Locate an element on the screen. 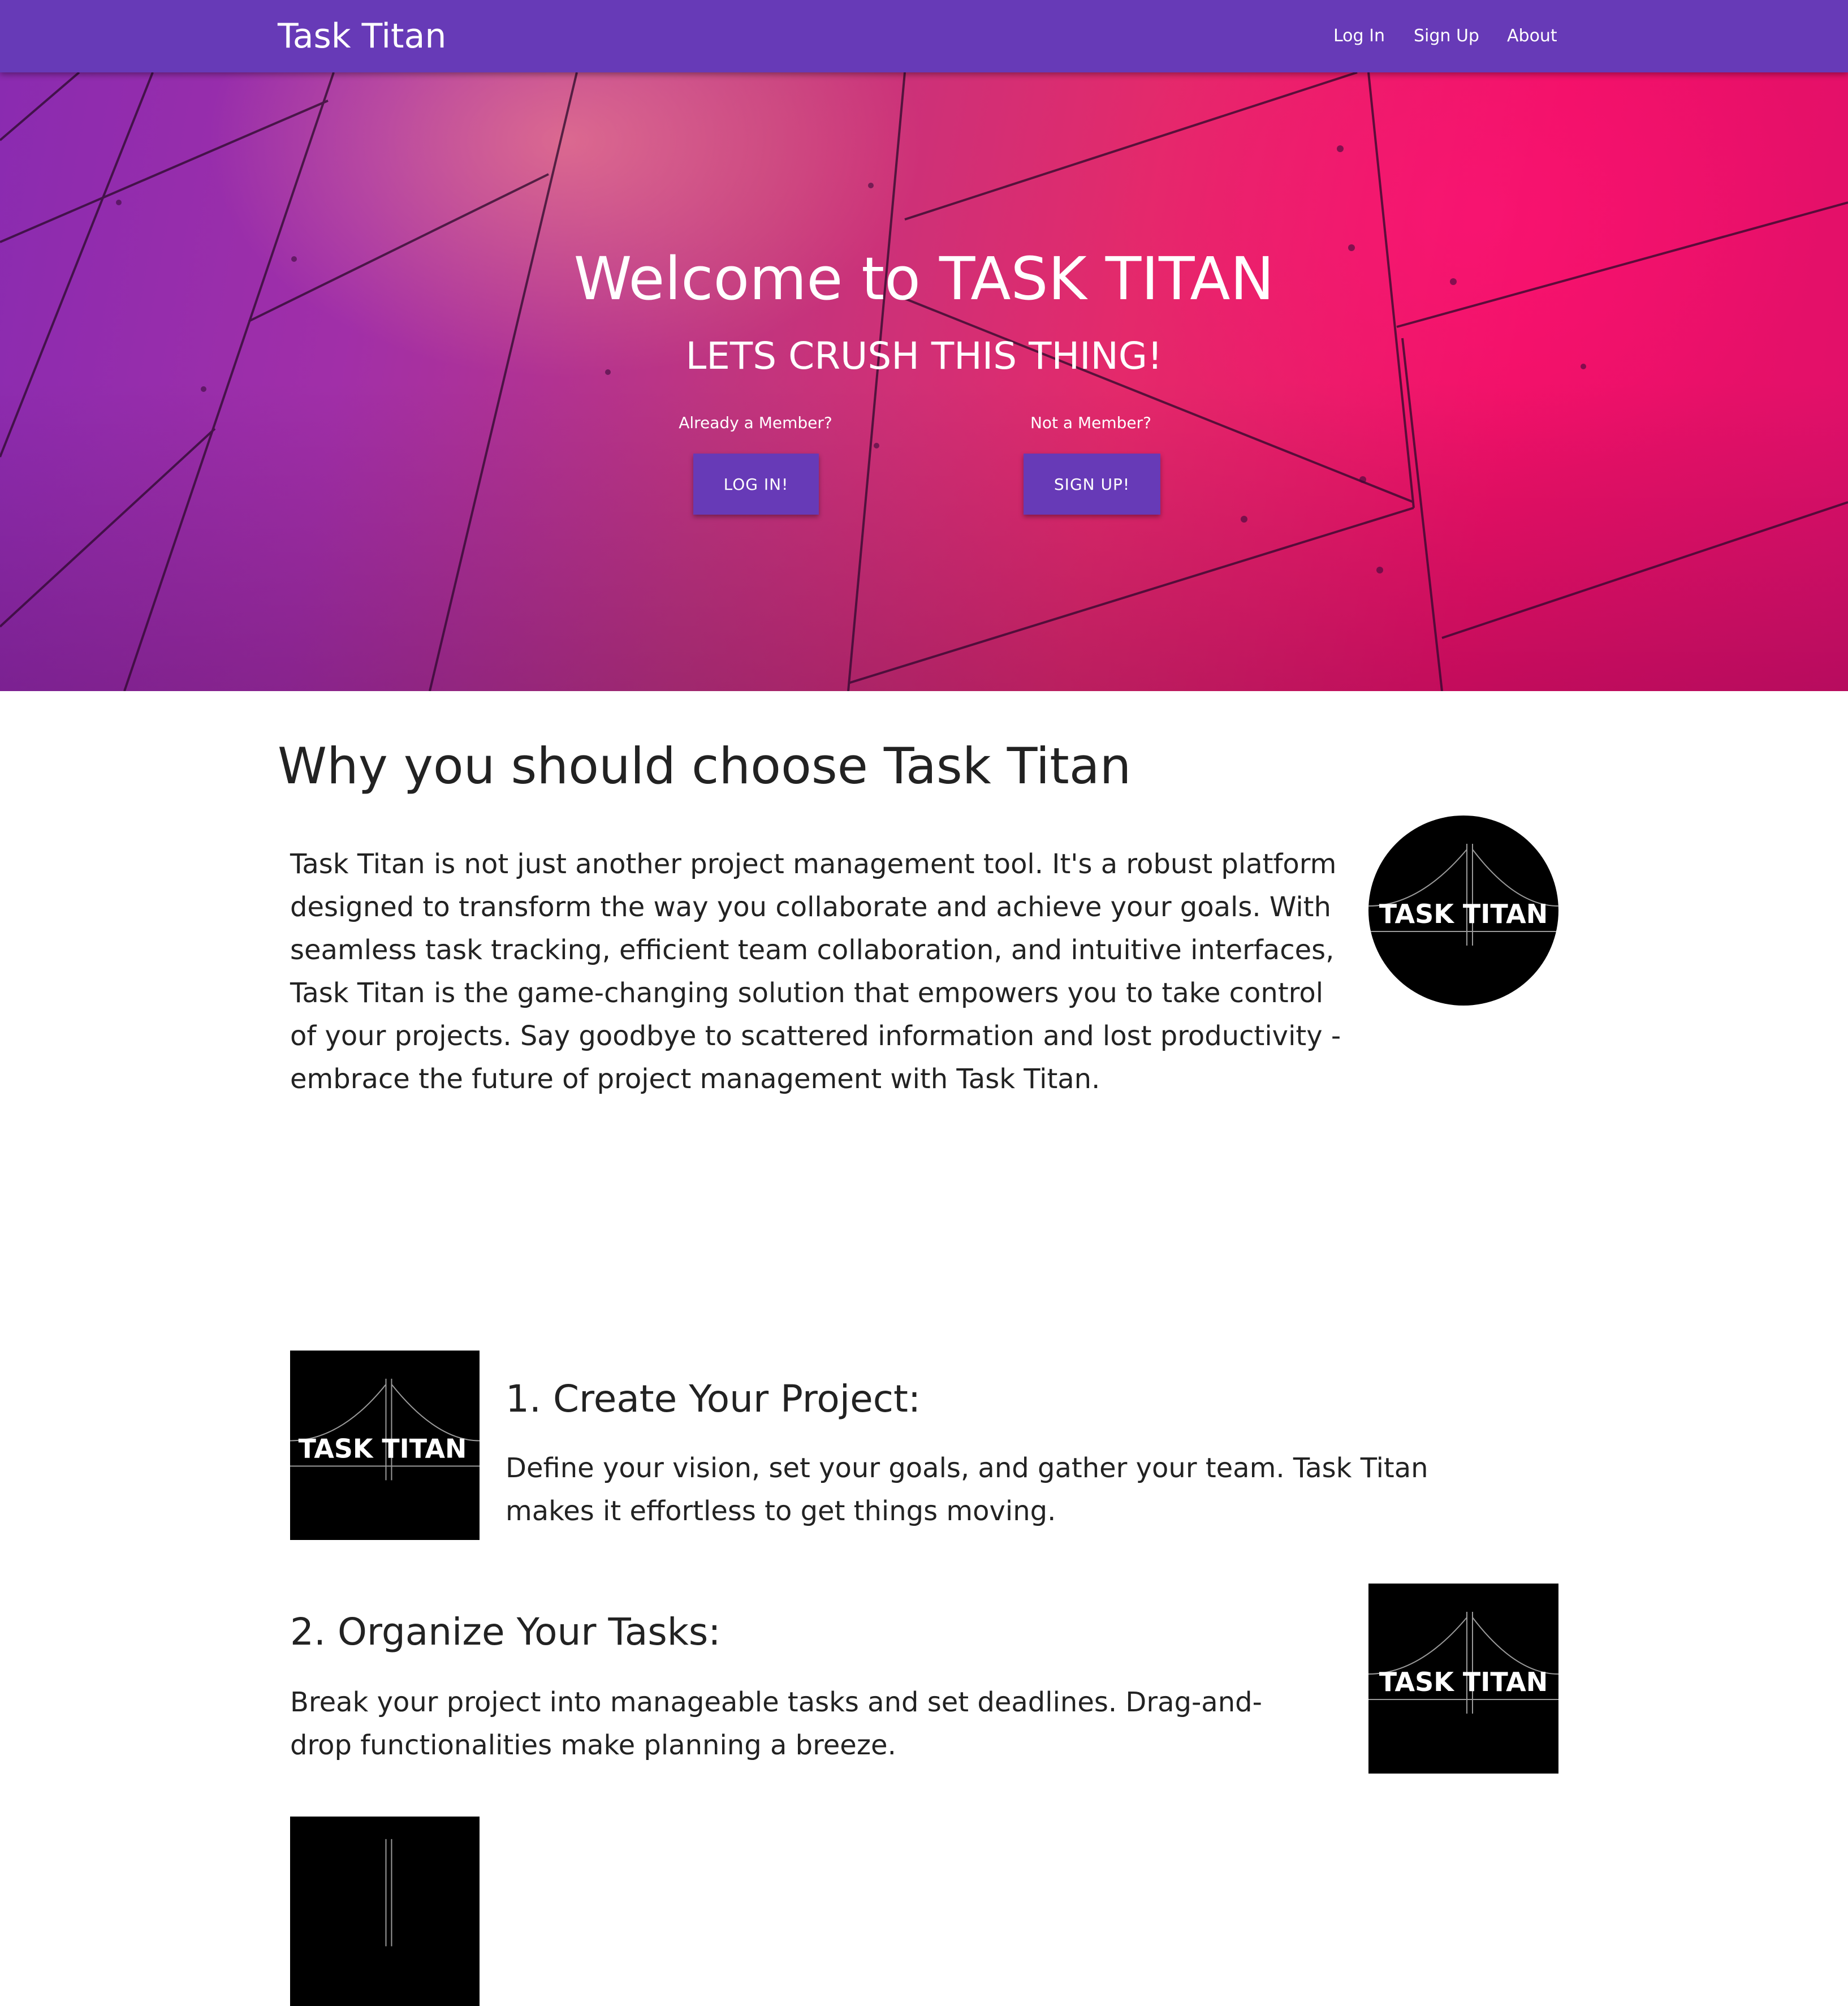  why-section-title: Why you should choose Task Titan is located at coordinates (705, 766).